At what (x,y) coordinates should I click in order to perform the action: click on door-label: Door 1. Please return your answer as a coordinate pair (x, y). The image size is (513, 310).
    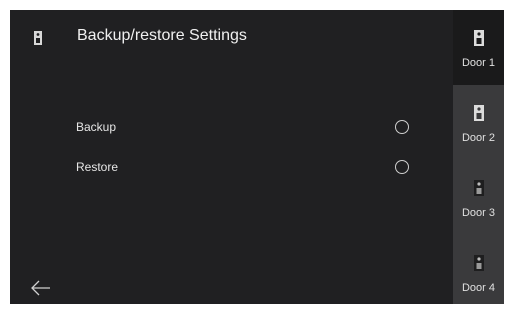
    Looking at the image, I should click on (478, 63).